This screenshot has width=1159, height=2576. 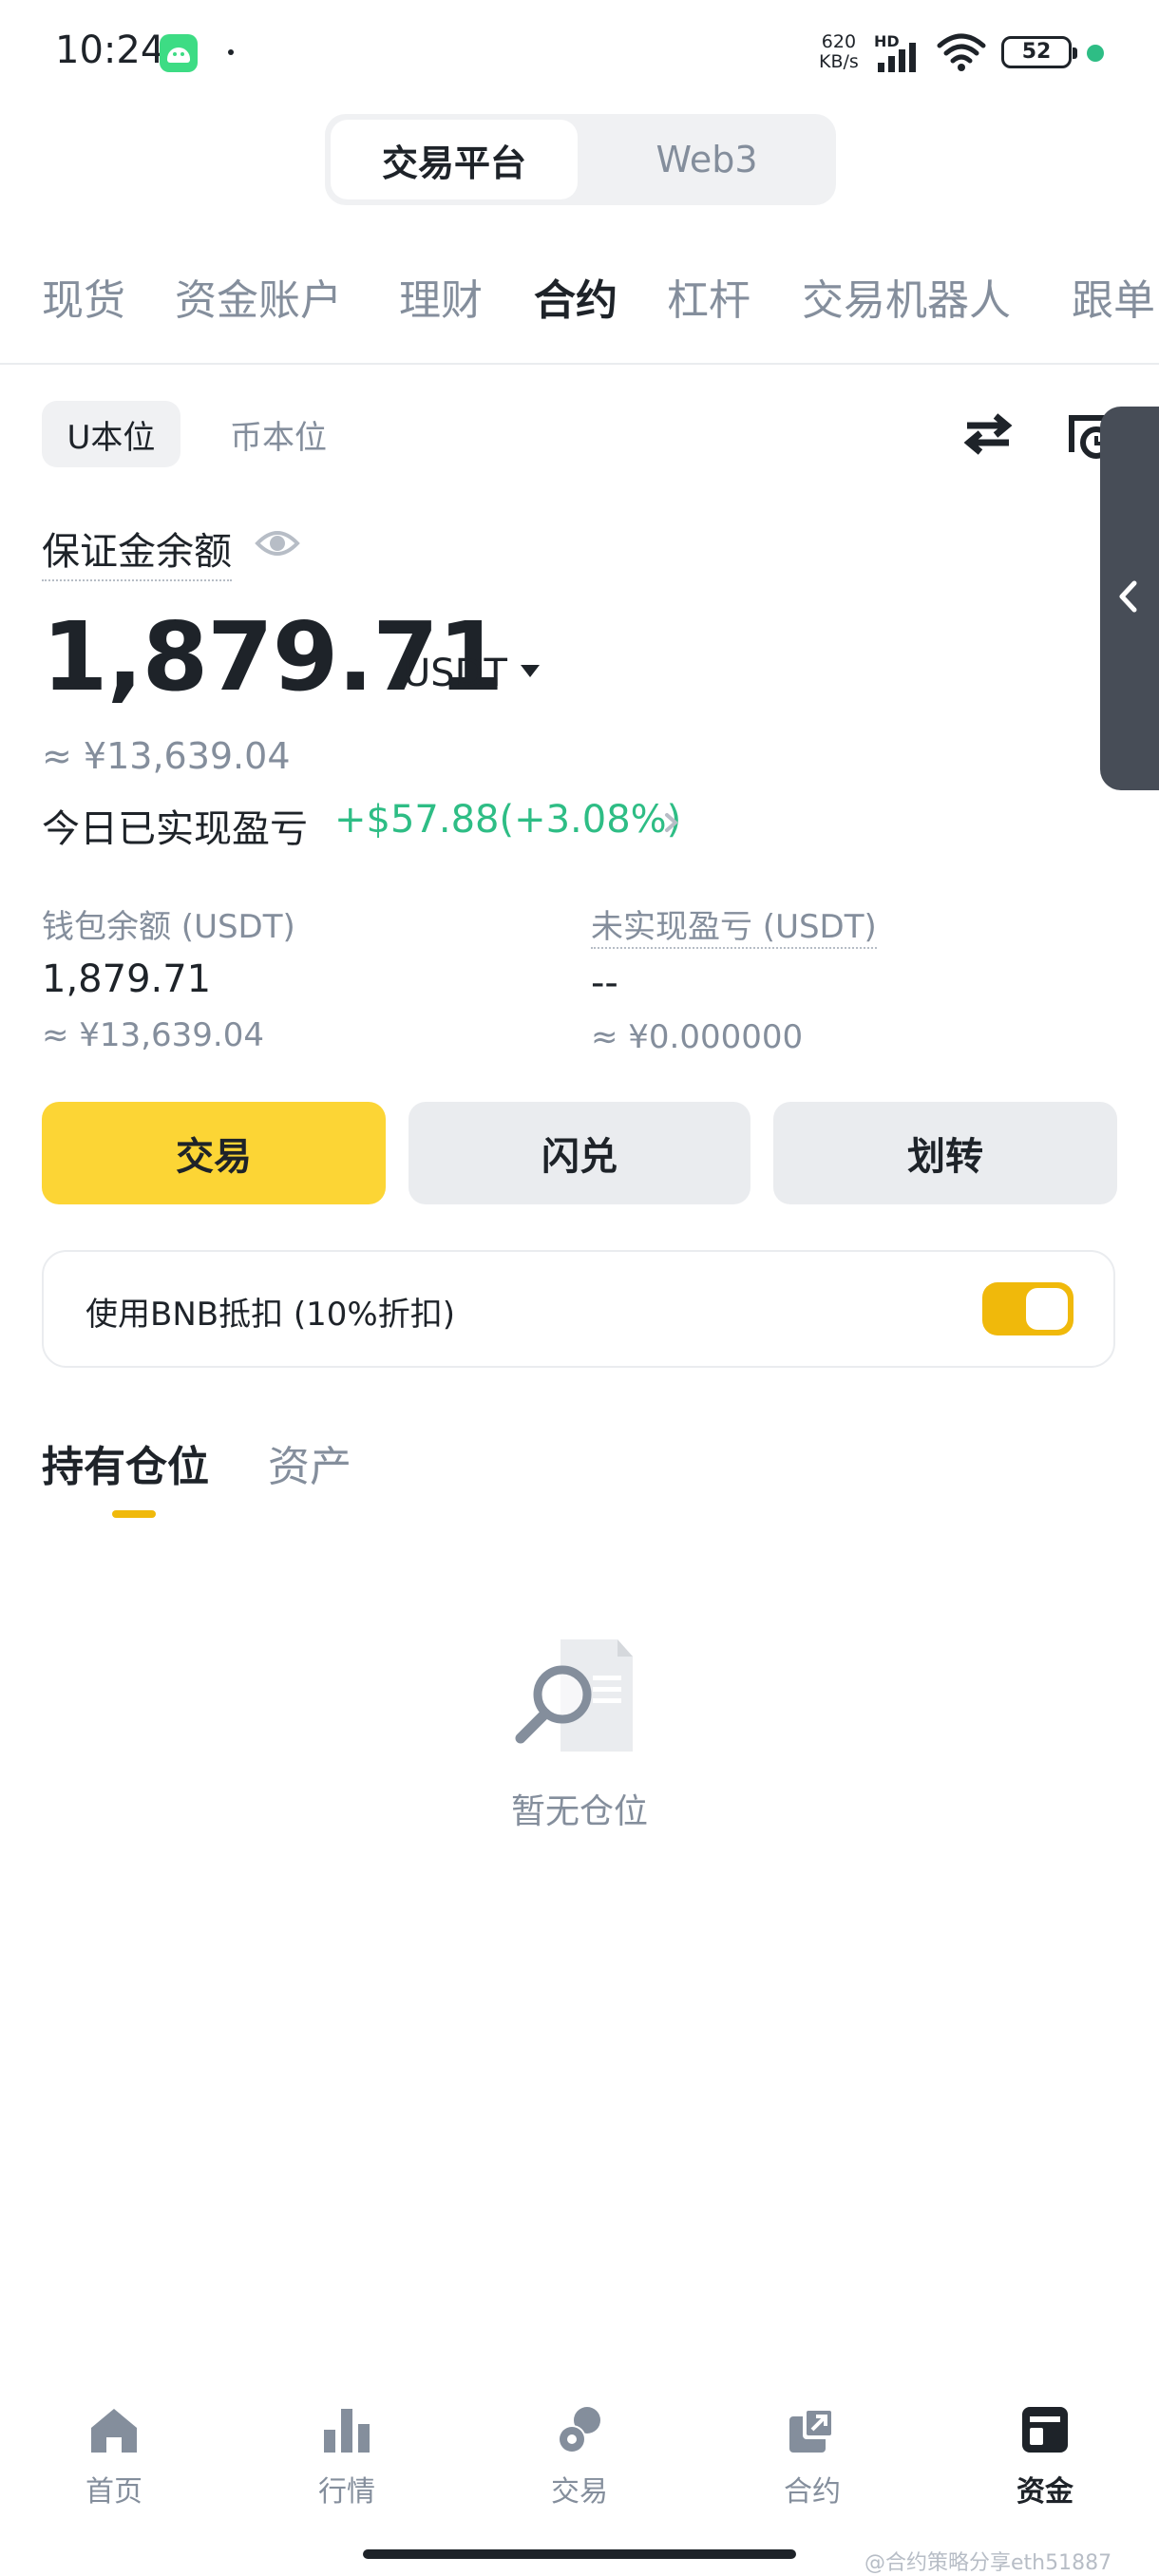 What do you see at coordinates (671, 822) in the screenshot?
I see `chevron-right-icon` at bounding box center [671, 822].